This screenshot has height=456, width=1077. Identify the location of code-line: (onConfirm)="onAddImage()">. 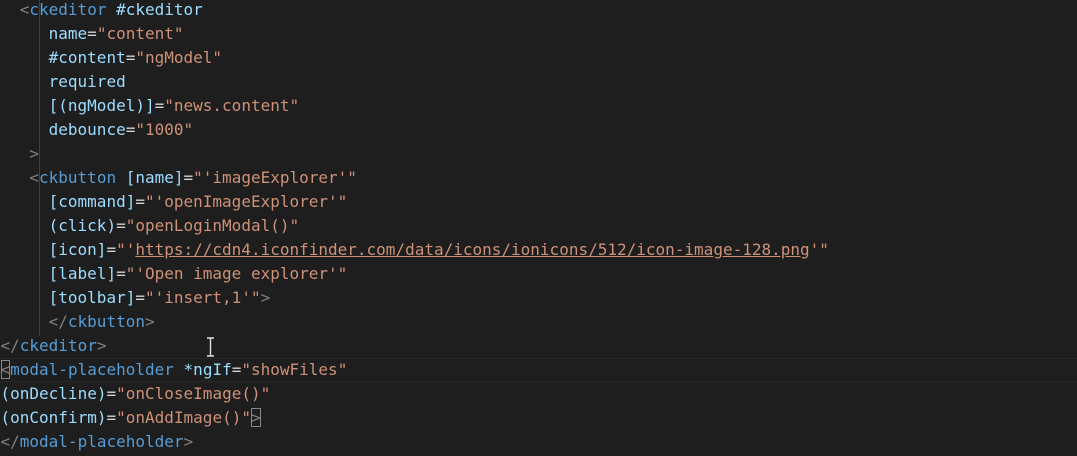
(131, 418).